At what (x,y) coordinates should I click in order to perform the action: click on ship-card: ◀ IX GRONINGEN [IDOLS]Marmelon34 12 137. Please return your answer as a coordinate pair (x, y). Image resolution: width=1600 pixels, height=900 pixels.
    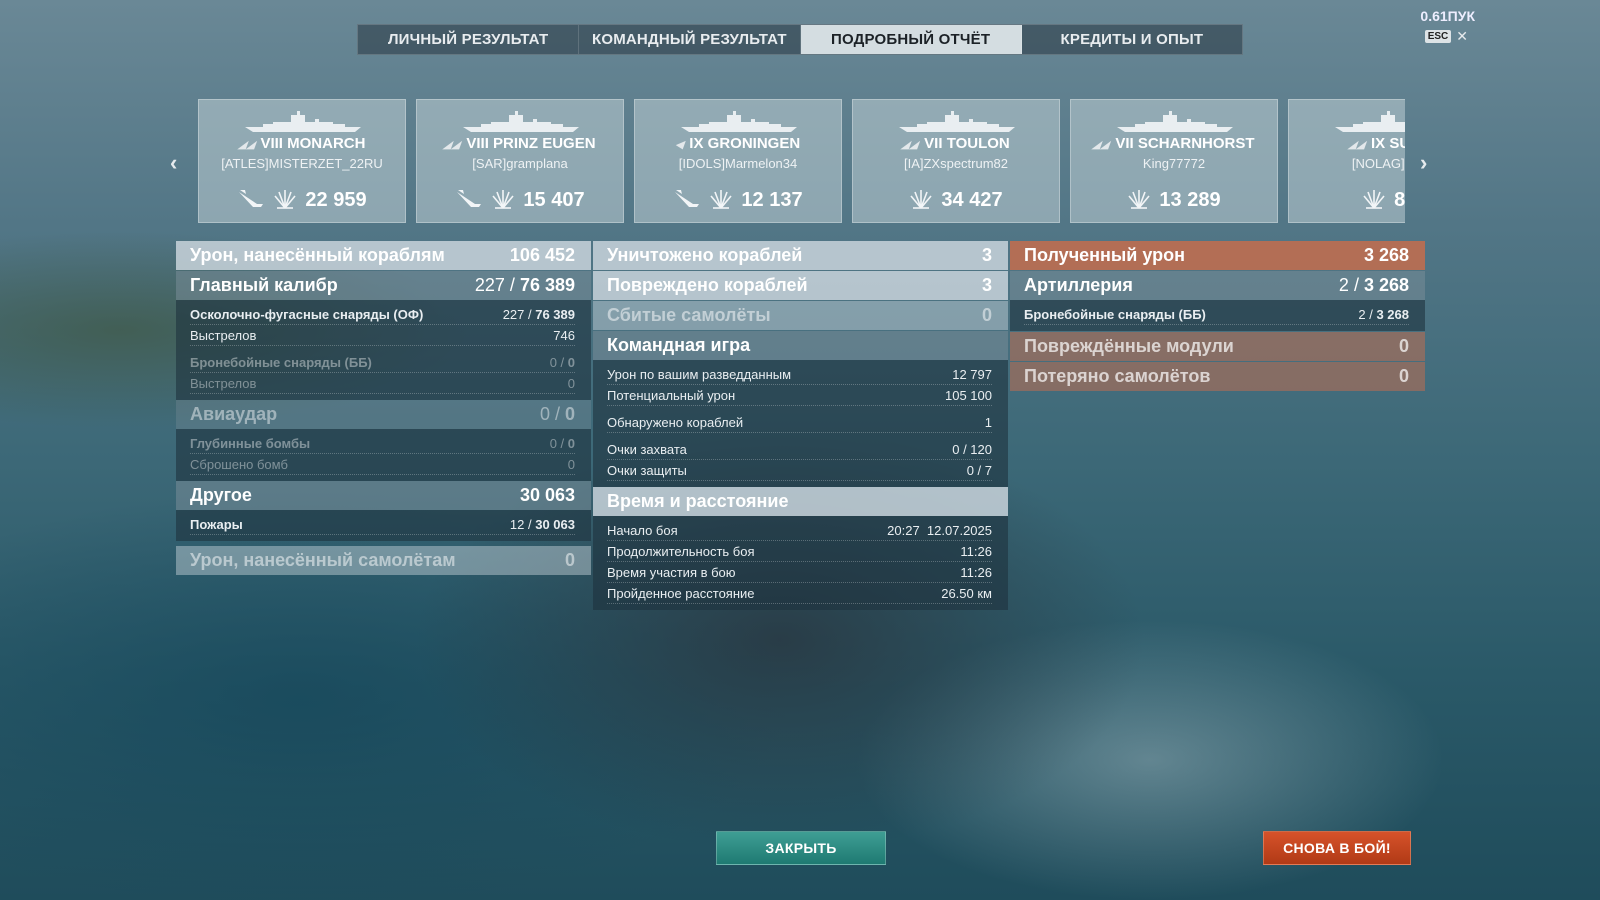
    Looking at the image, I should click on (738, 161).